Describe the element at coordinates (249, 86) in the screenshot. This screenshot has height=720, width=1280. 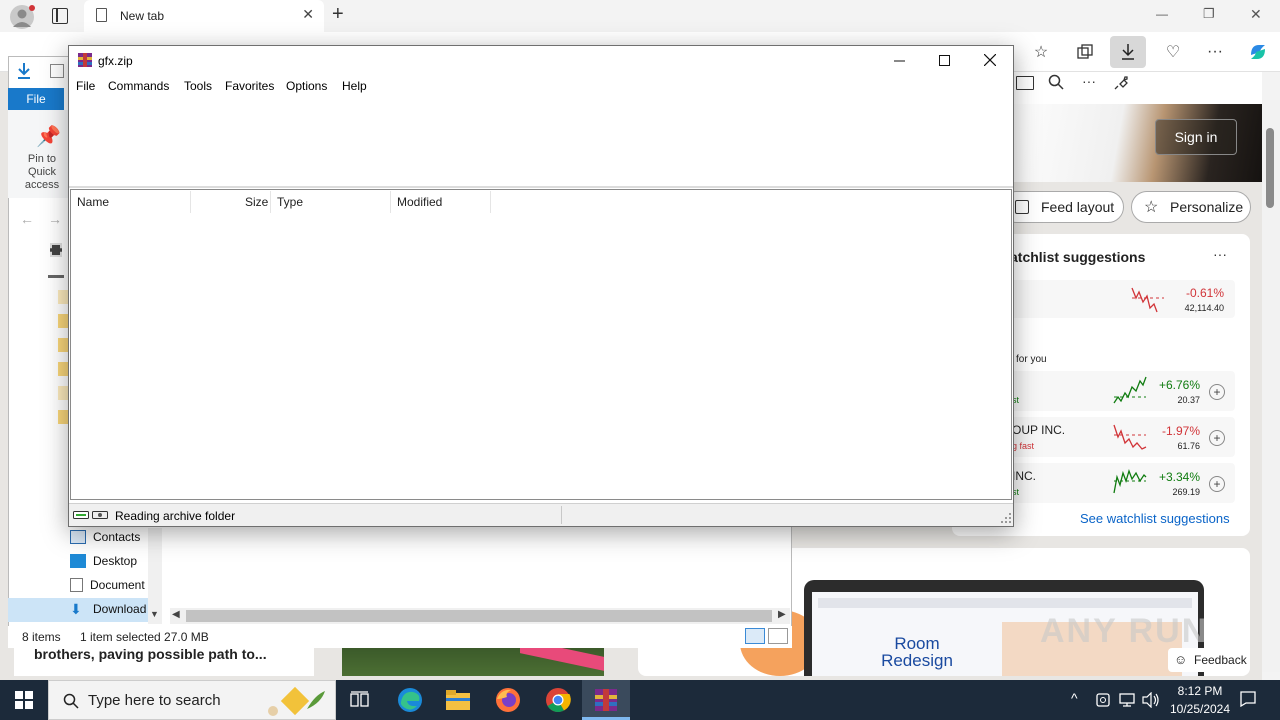
I see `menu-favorites: Favorites` at that location.